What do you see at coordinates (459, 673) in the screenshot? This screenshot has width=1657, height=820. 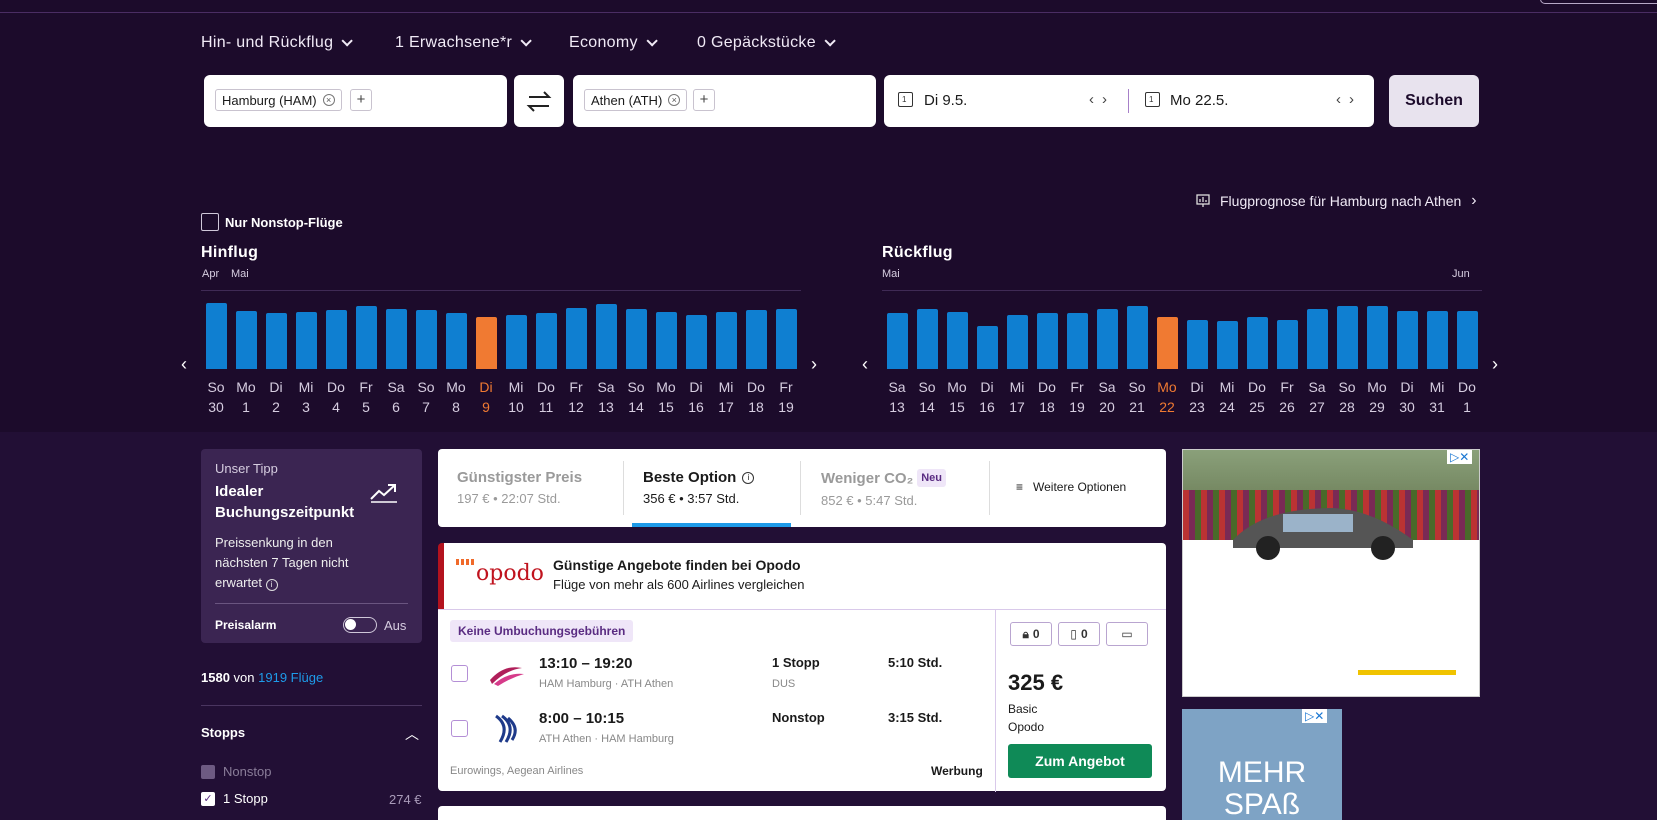 I see `leg-1-checkbox` at bounding box center [459, 673].